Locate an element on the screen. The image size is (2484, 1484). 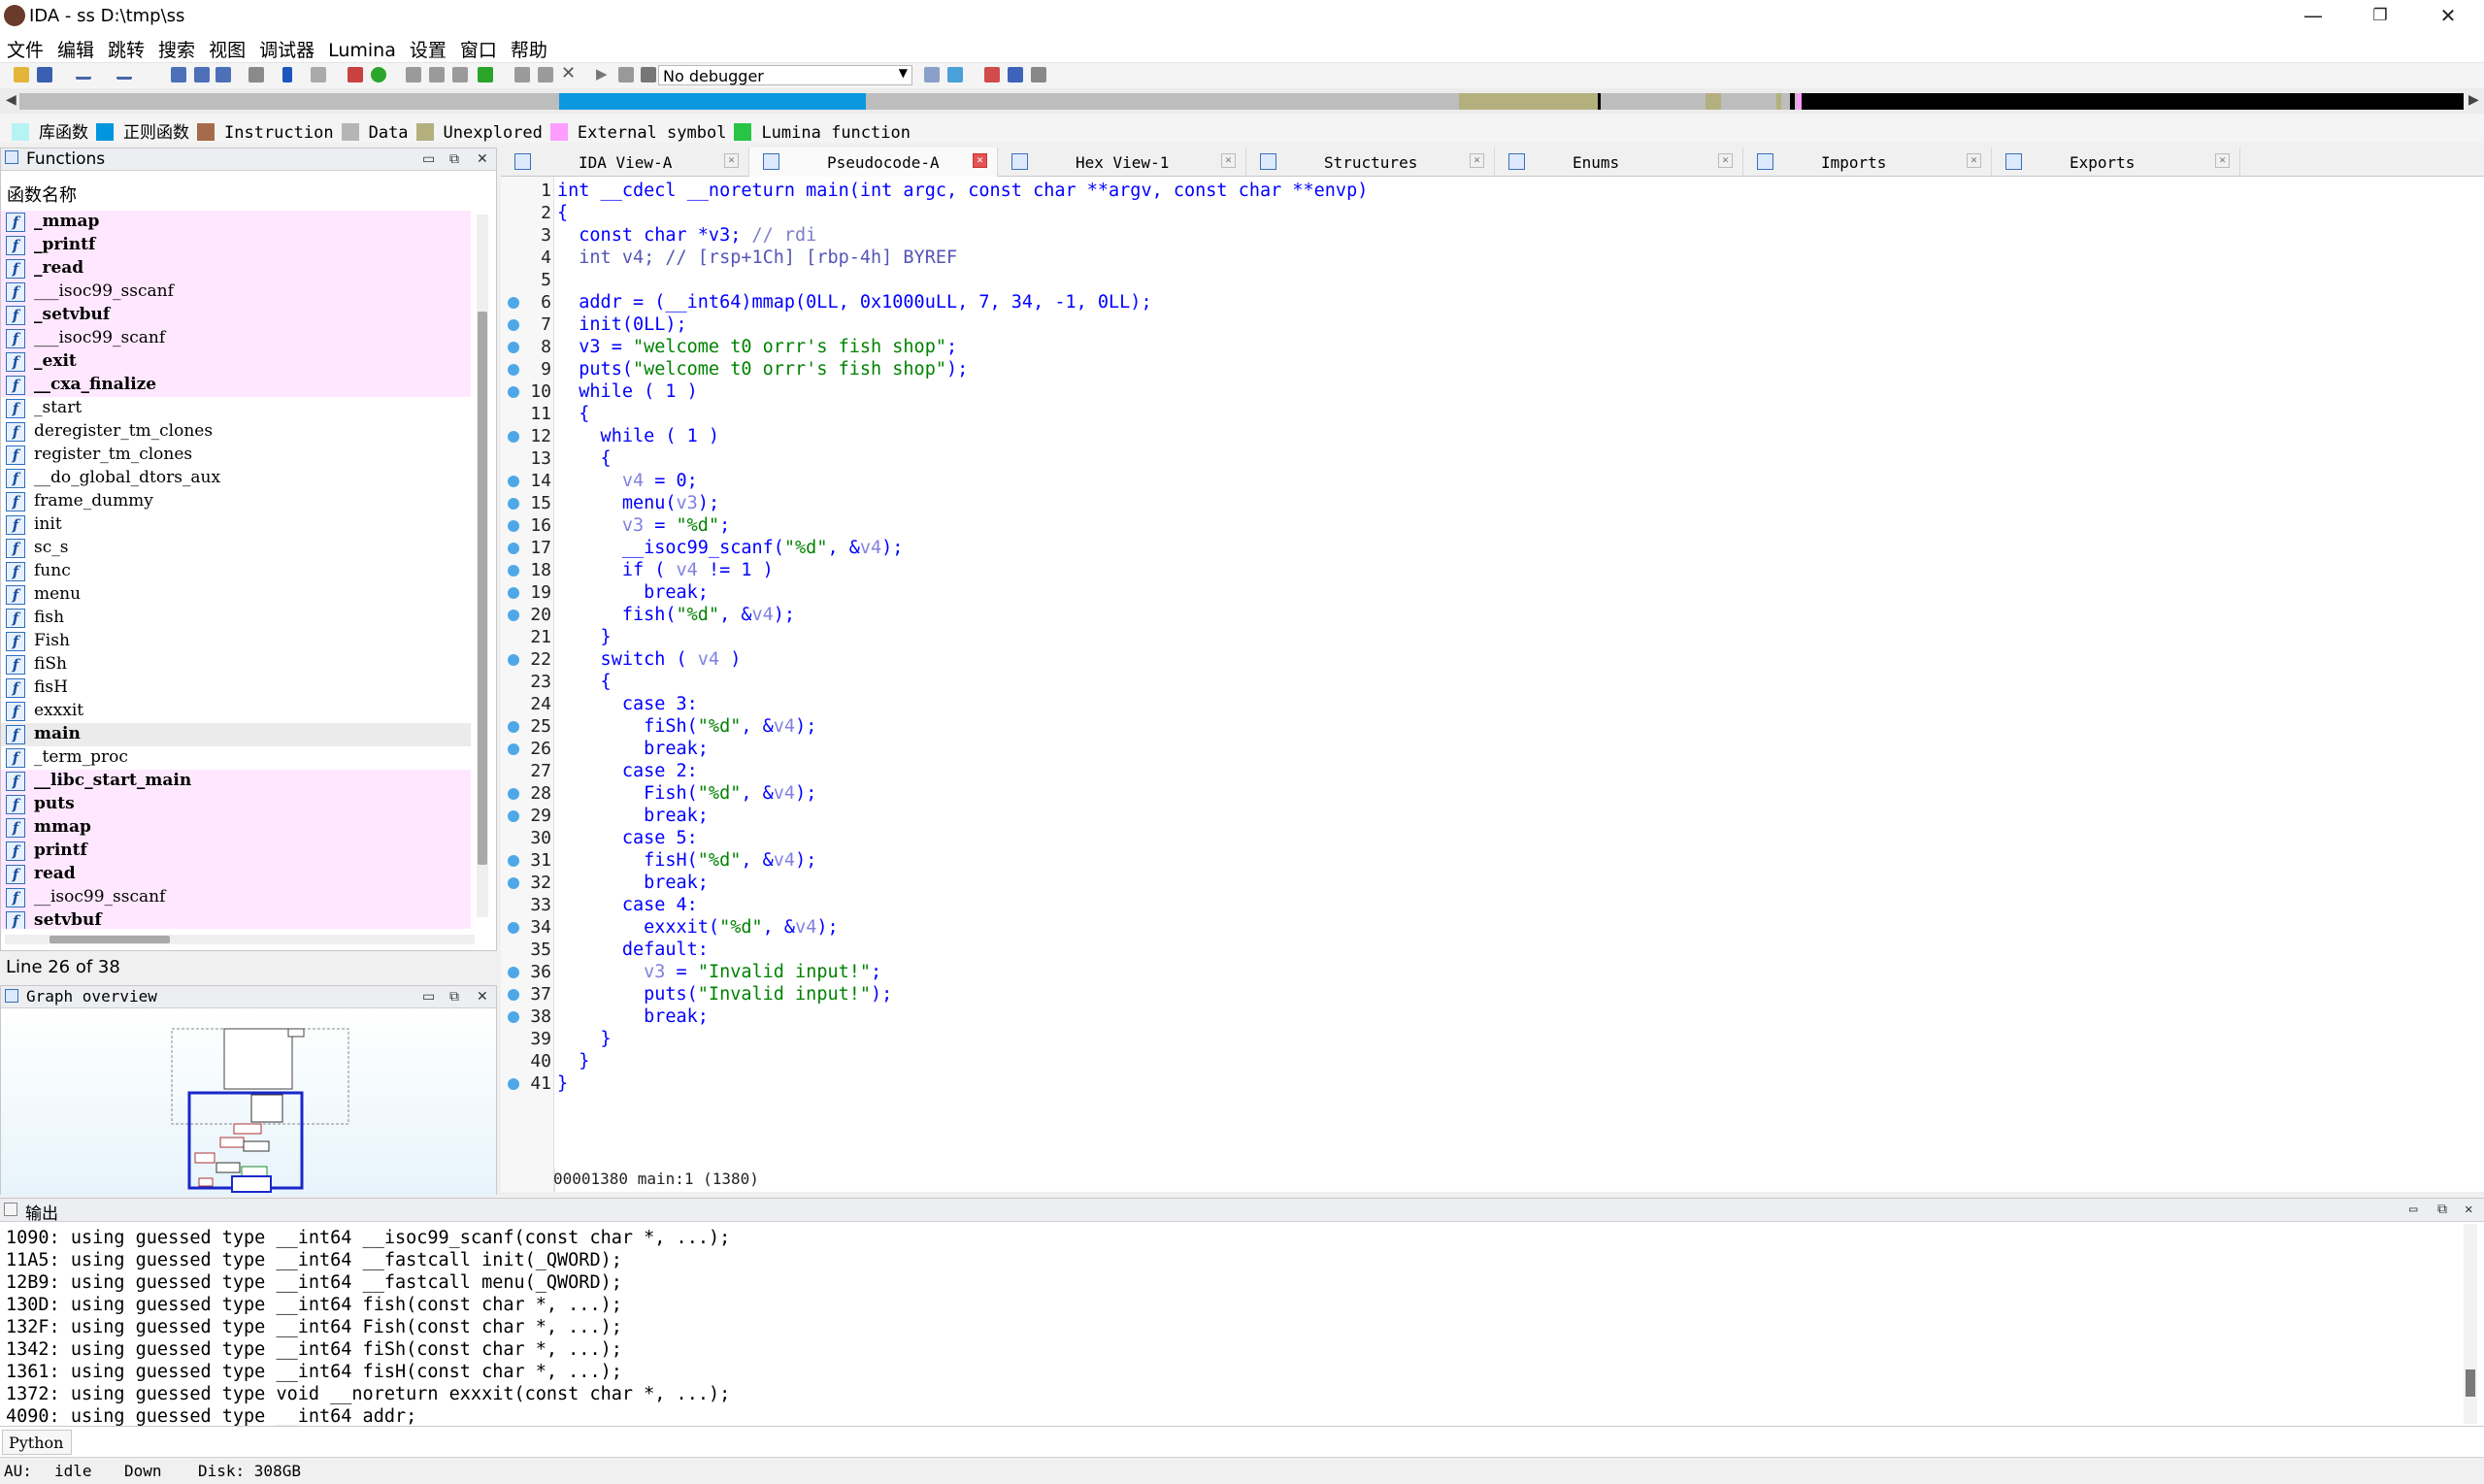
debugger-select: No debugger ▼ is located at coordinates (785, 75).